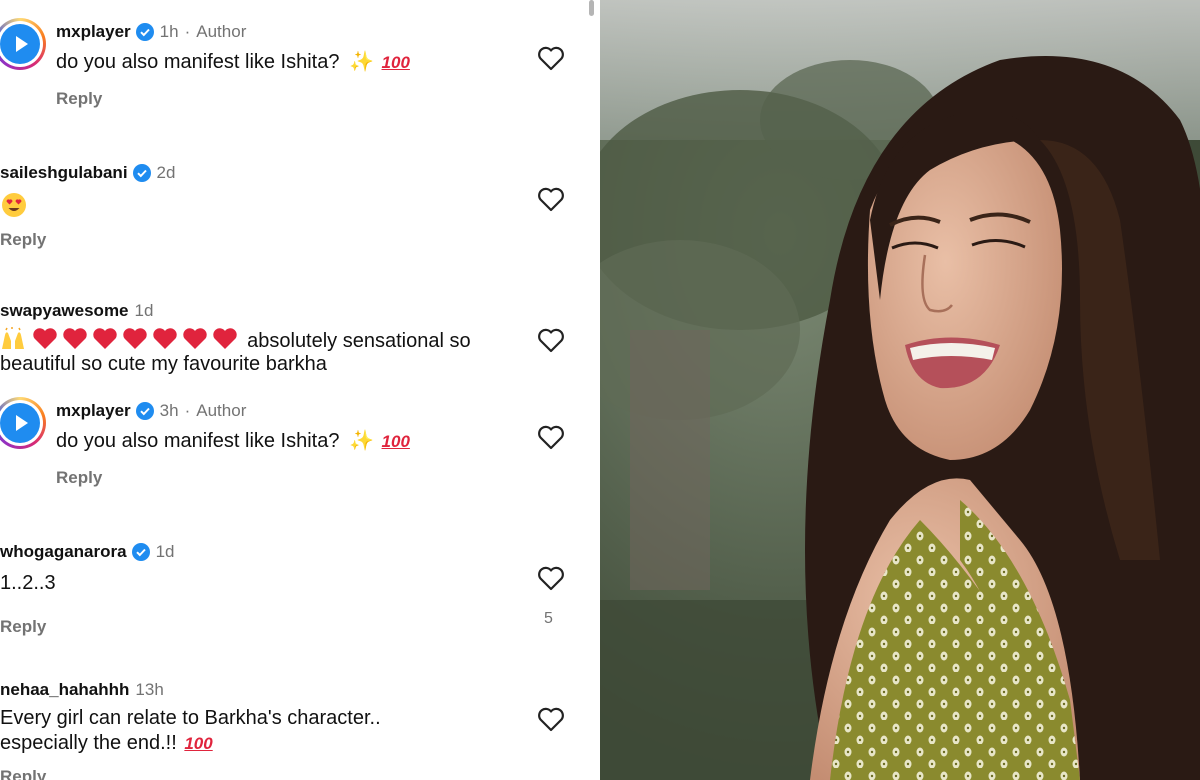 This screenshot has height=780, width=1200. I want to click on comment-text: 1..2..3, so click(28, 583).